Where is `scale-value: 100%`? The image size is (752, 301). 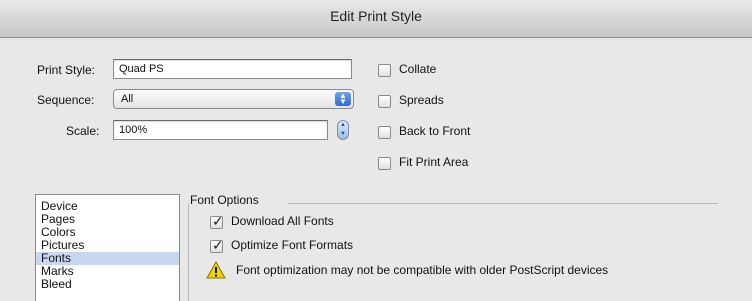
scale-value: 100% is located at coordinates (133, 130).